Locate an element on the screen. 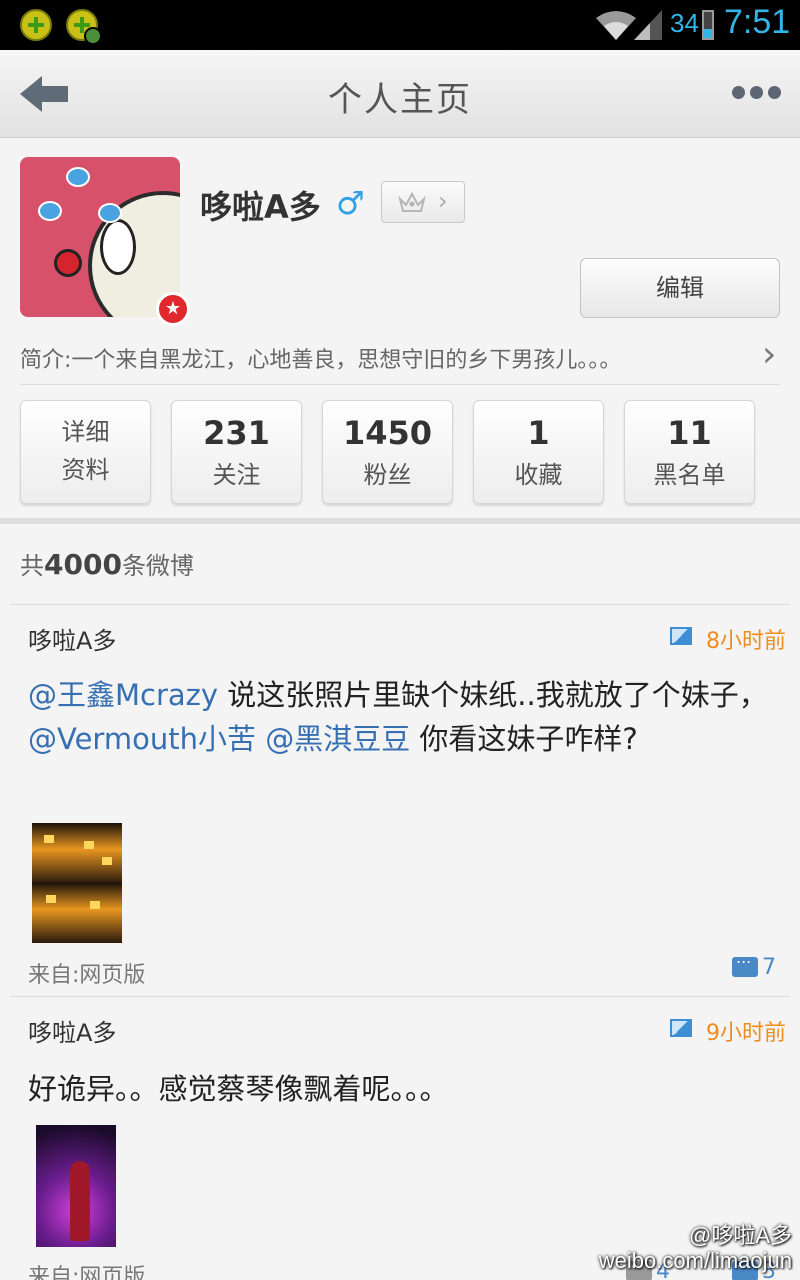 The height and width of the screenshot is (1280, 800). clock: 7:51 is located at coordinates (757, 22).